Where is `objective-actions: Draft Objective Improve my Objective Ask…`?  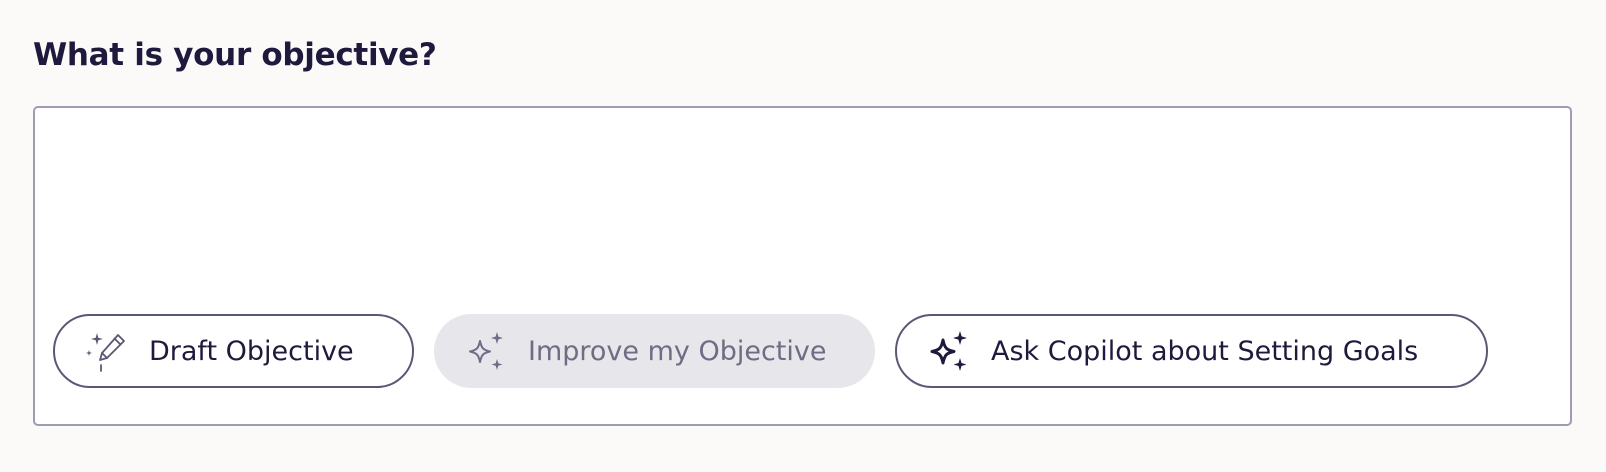 objective-actions: Draft Objective Improve my Objective Ask… is located at coordinates (770, 351).